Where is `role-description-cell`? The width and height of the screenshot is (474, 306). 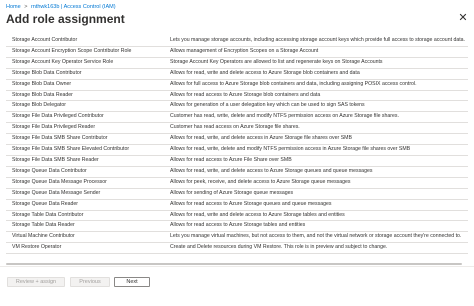 role-description-cell is located at coordinates (316, 257).